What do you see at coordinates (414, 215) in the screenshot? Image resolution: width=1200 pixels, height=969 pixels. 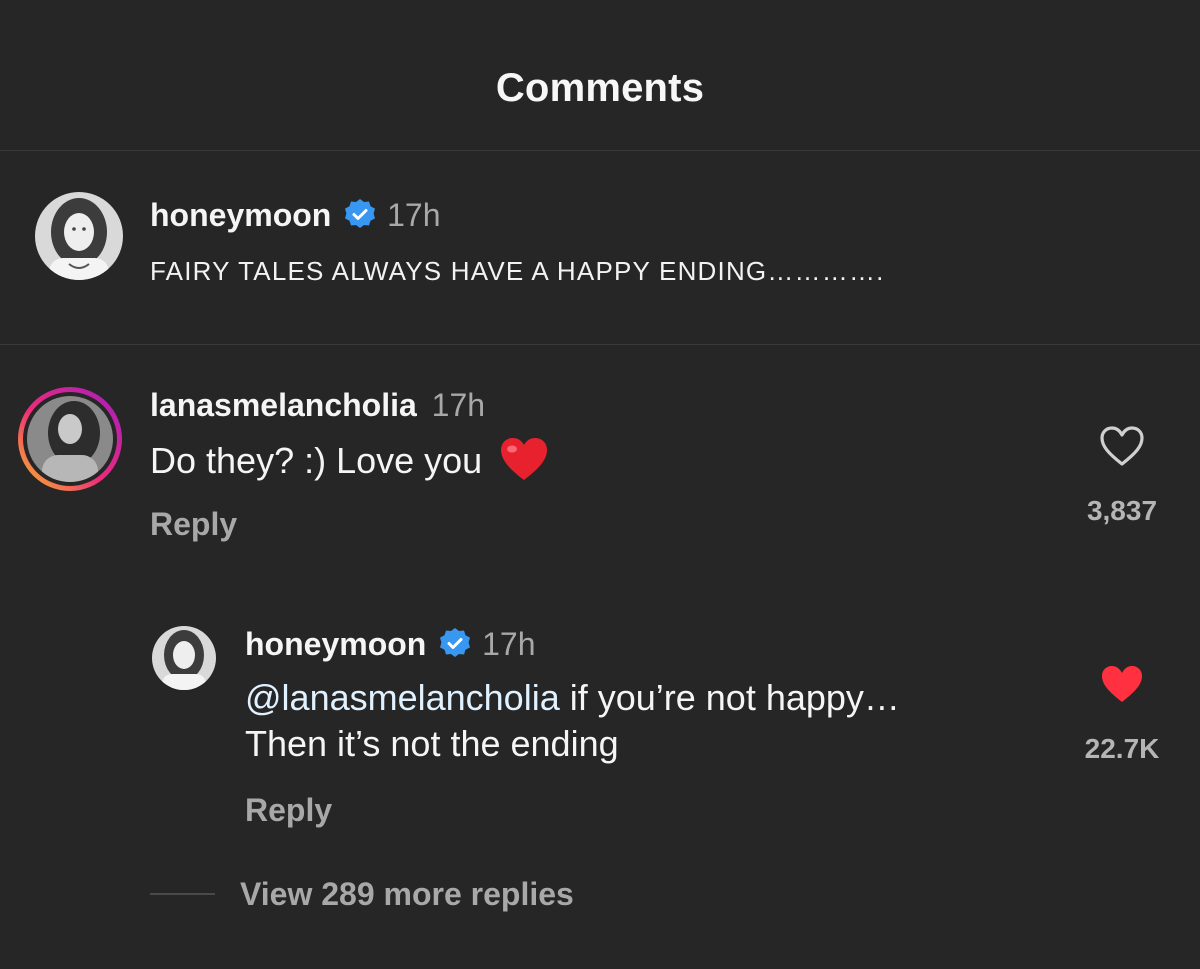 I see `caption-time: 17h` at bounding box center [414, 215].